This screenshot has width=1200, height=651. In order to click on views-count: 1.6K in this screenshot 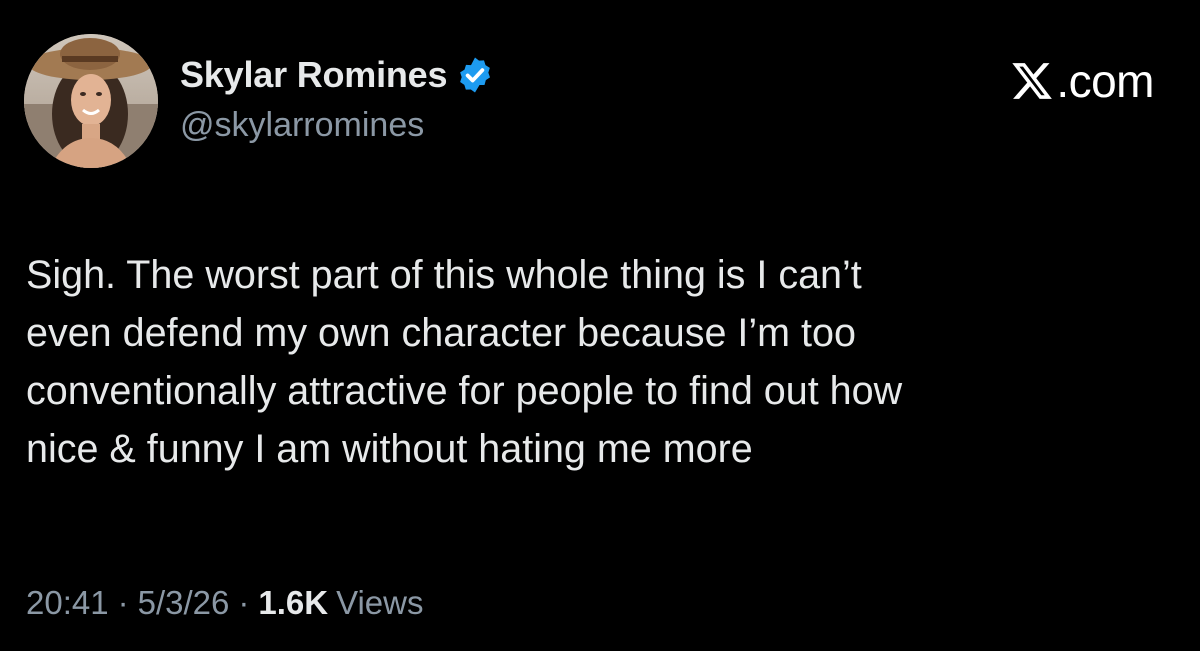, I will do `click(293, 603)`.